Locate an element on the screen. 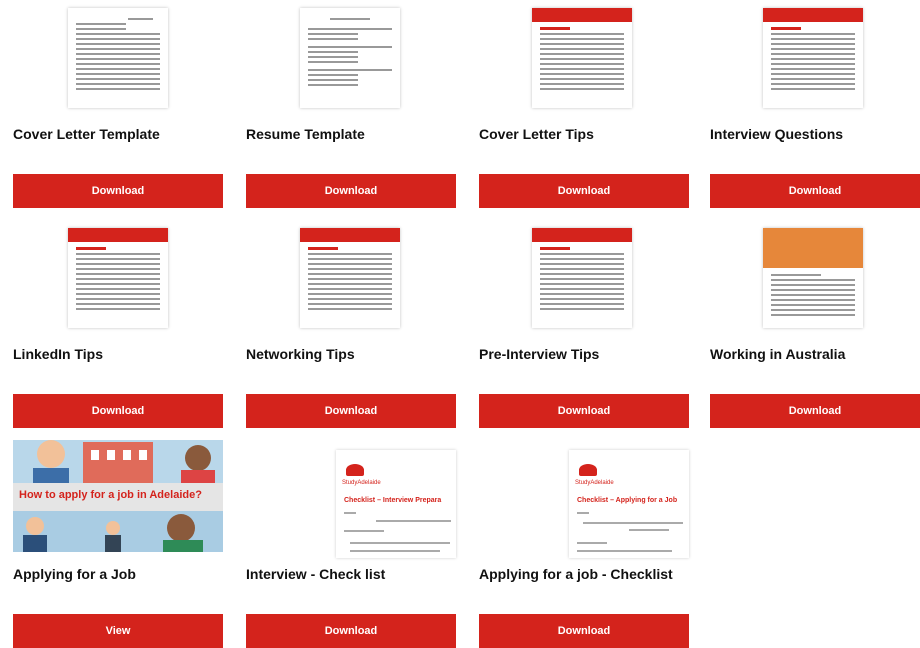 This screenshot has width=920, height=648. resource-title: Applying for a Job is located at coordinates (74, 574).